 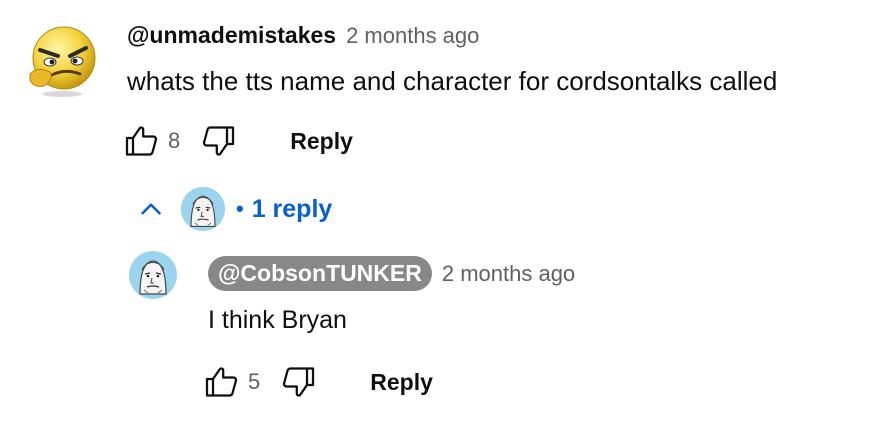 I want to click on comment-author: @unmademistakes, so click(x=231, y=35).